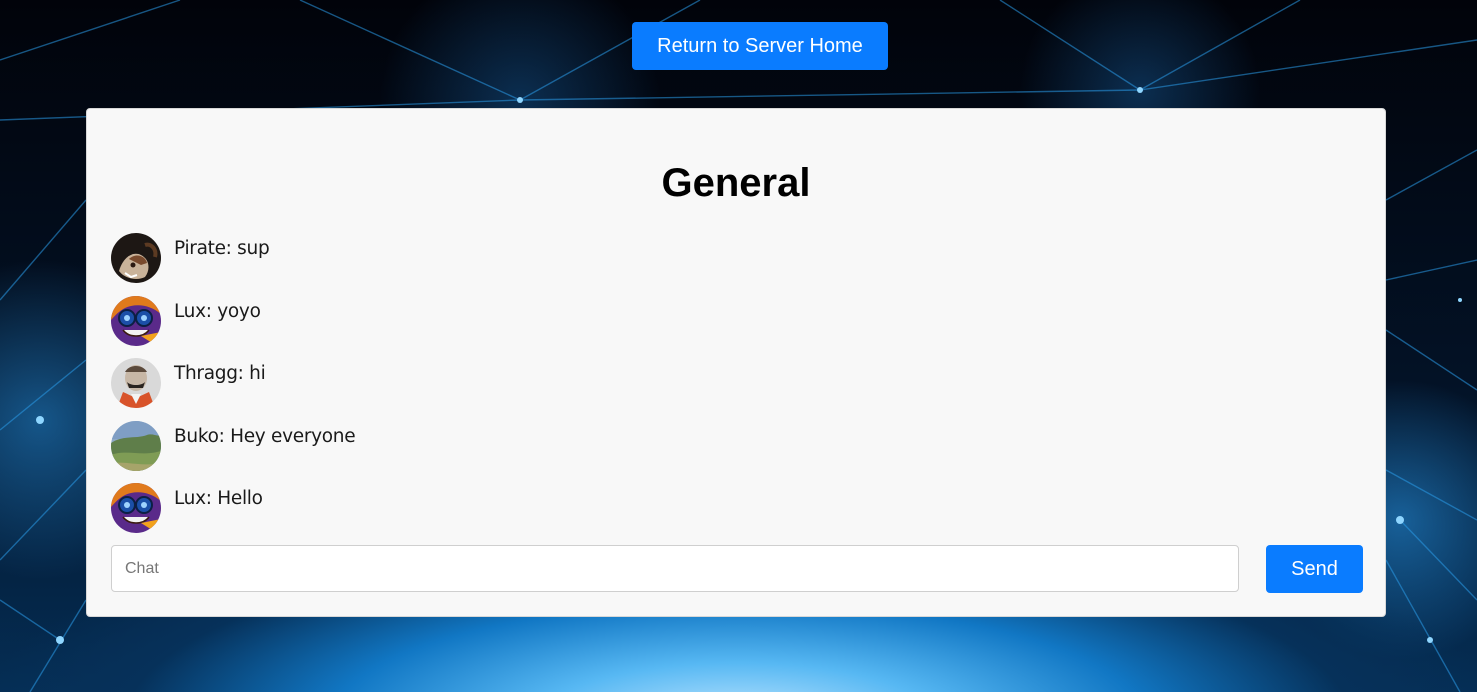 The image size is (1477, 692). I want to click on message-text: Lux: yoyo, so click(217, 311).